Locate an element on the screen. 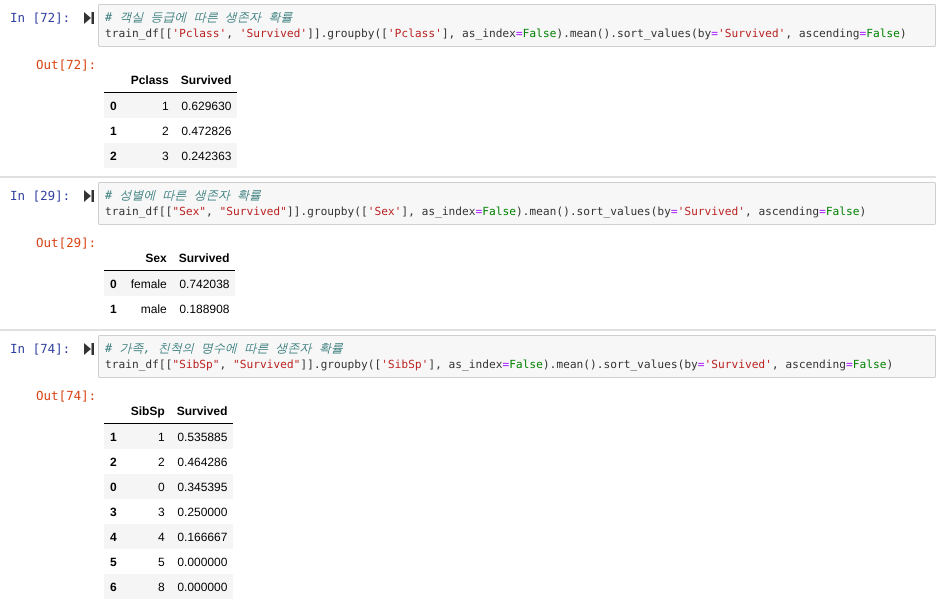  table-cell: 0.242363 is located at coordinates (206, 156).